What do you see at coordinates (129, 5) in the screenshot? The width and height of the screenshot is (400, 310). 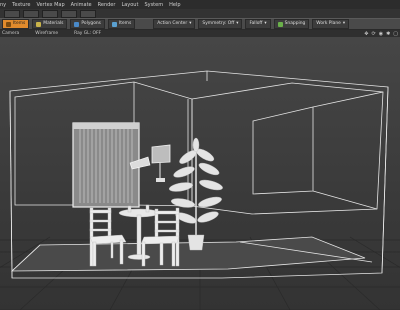 I see `menu-item: Layout` at bounding box center [129, 5].